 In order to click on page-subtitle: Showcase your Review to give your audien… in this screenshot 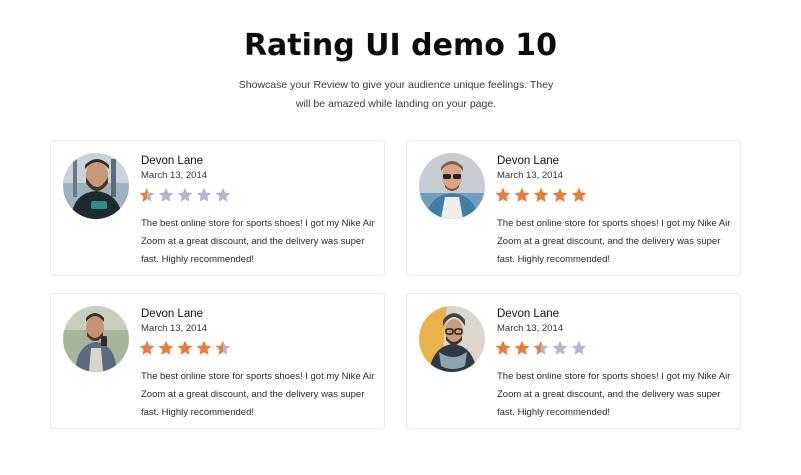, I will do `click(396, 94)`.